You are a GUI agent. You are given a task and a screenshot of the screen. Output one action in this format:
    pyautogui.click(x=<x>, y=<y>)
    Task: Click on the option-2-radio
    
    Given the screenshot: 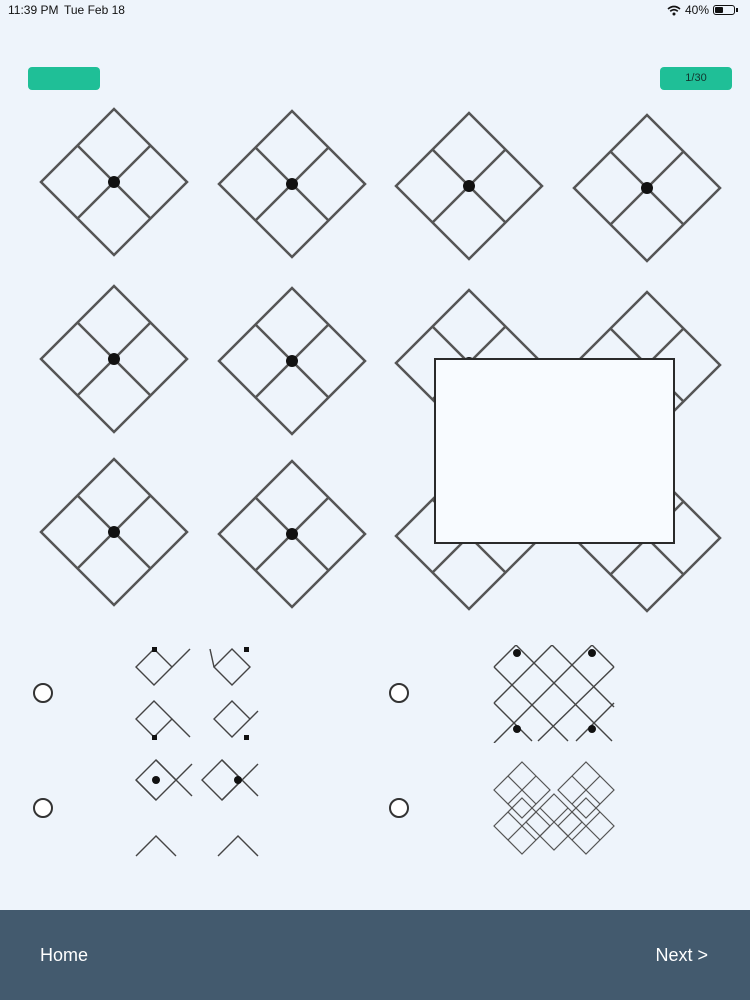 What is the action you would take?
    pyautogui.click(x=399, y=693)
    